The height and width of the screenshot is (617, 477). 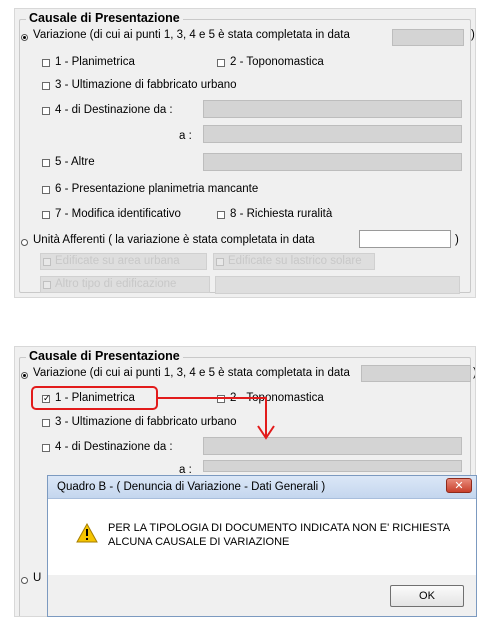 What do you see at coordinates (157, 189) in the screenshot?
I see `label-planimetria-mancante: 6 - Presentazione planimetria mancante` at bounding box center [157, 189].